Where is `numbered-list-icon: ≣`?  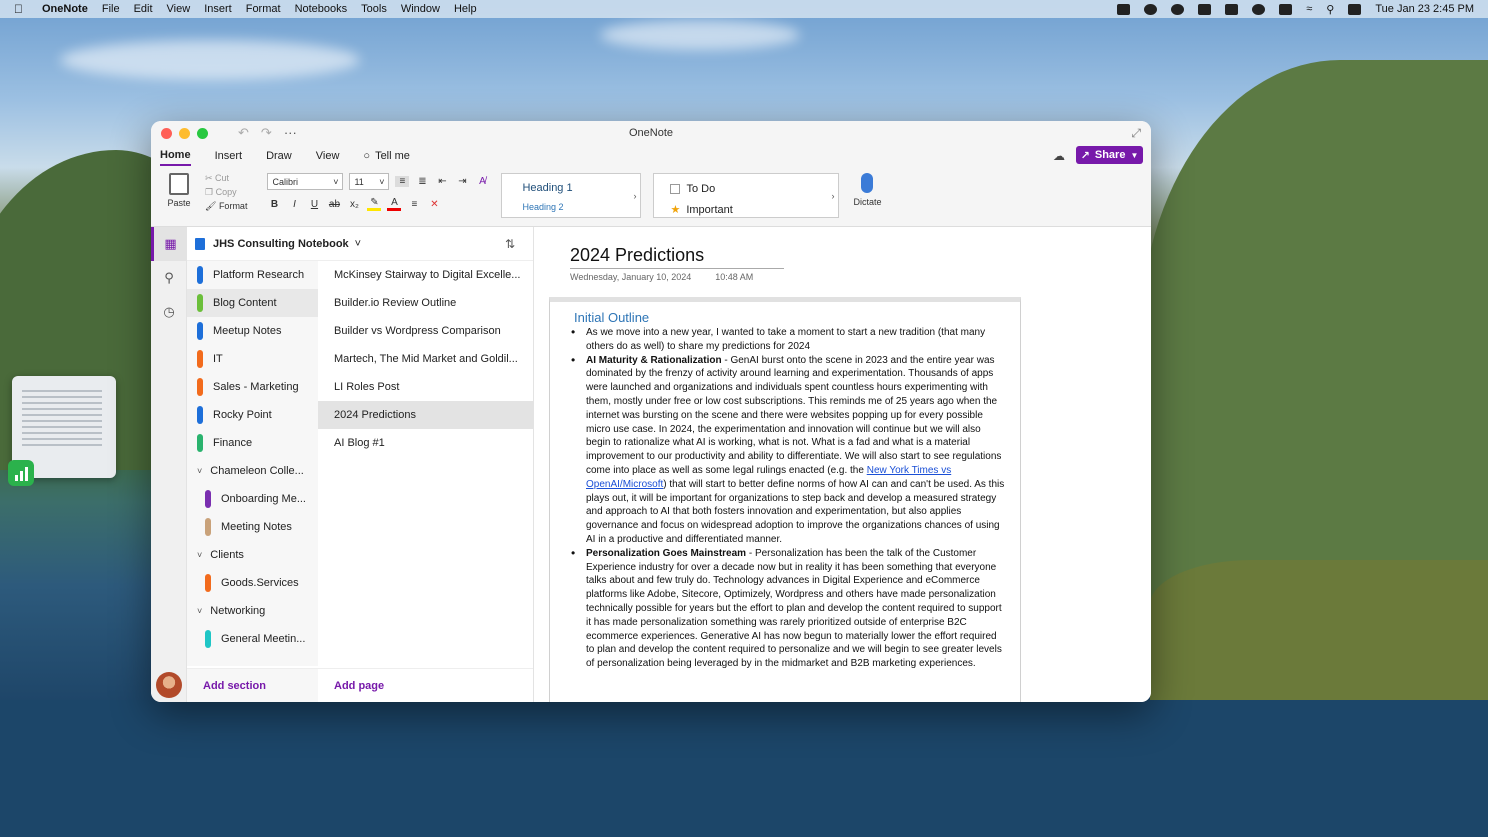
numbered-list-icon: ≣ is located at coordinates (422, 181).